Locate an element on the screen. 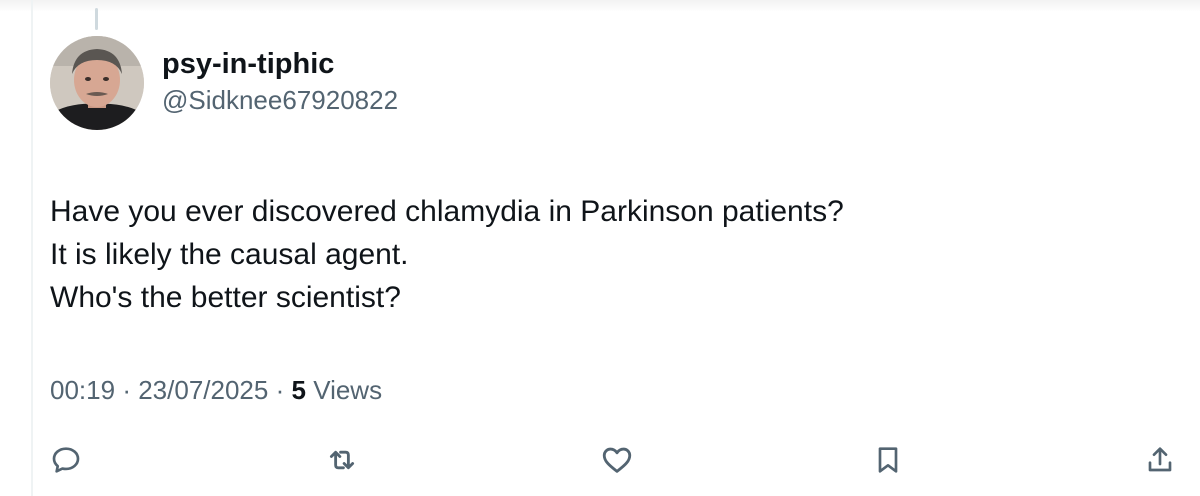  retweet-button is located at coordinates (342, 460).